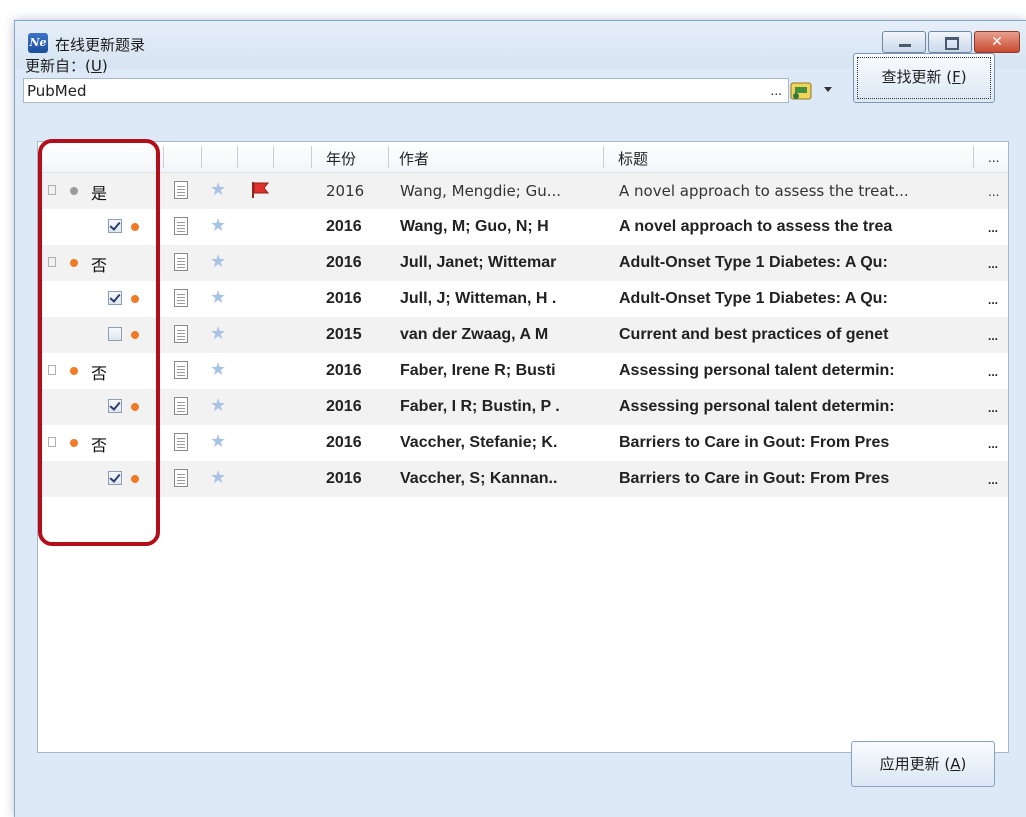 The width and height of the screenshot is (1026, 817). I want to click on close-icon: ✕, so click(997, 42).